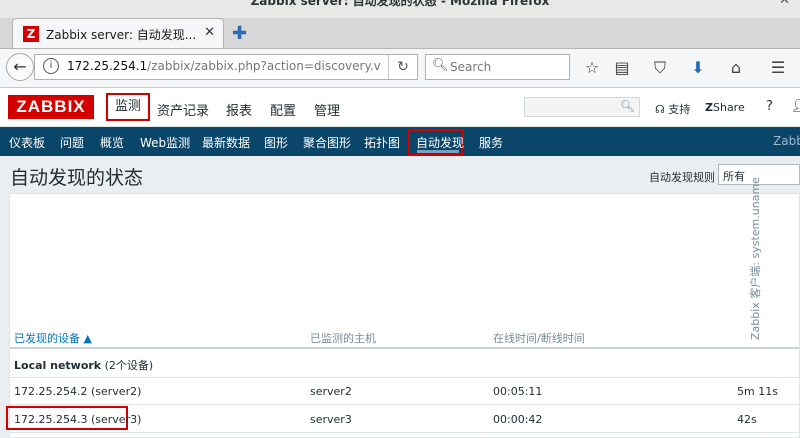 This screenshot has width=800, height=438. I want to click on back-arrow-icon: ←, so click(20, 67).